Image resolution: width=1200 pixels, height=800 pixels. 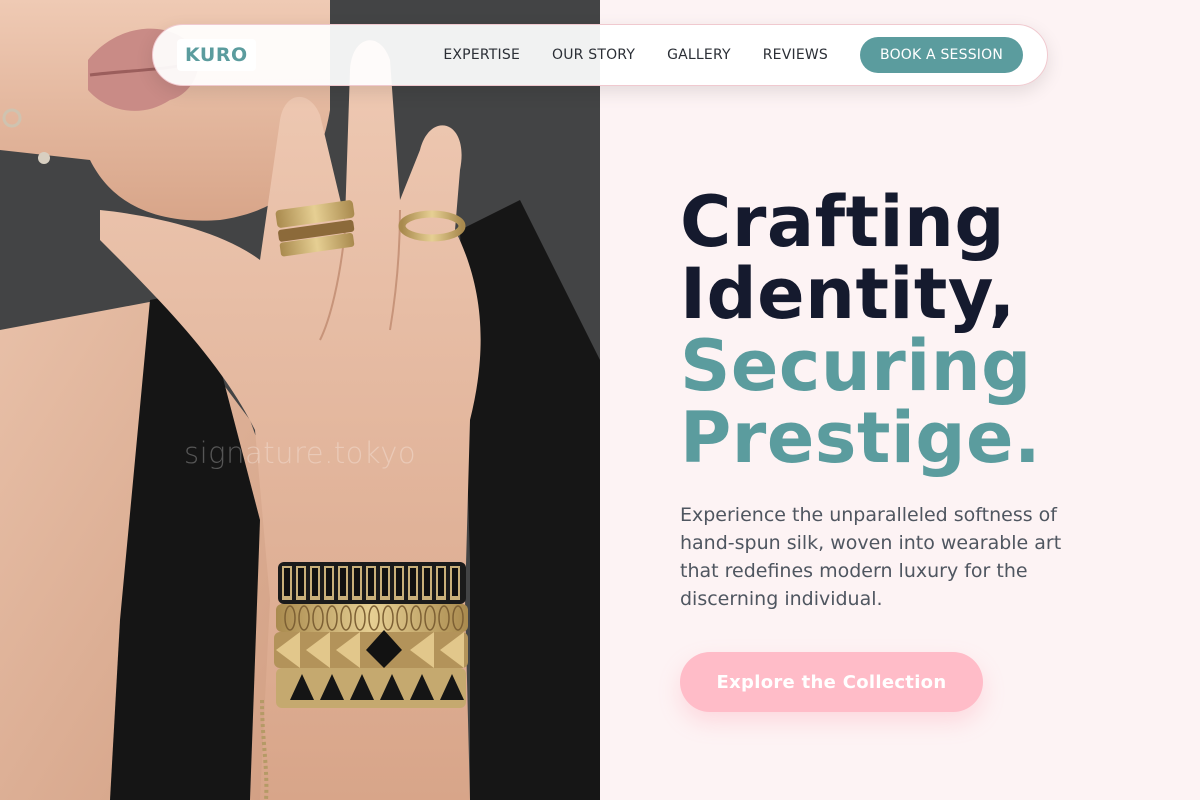 What do you see at coordinates (699, 55) in the screenshot?
I see `nav-link-gallery: GALLERY` at bounding box center [699, 55].